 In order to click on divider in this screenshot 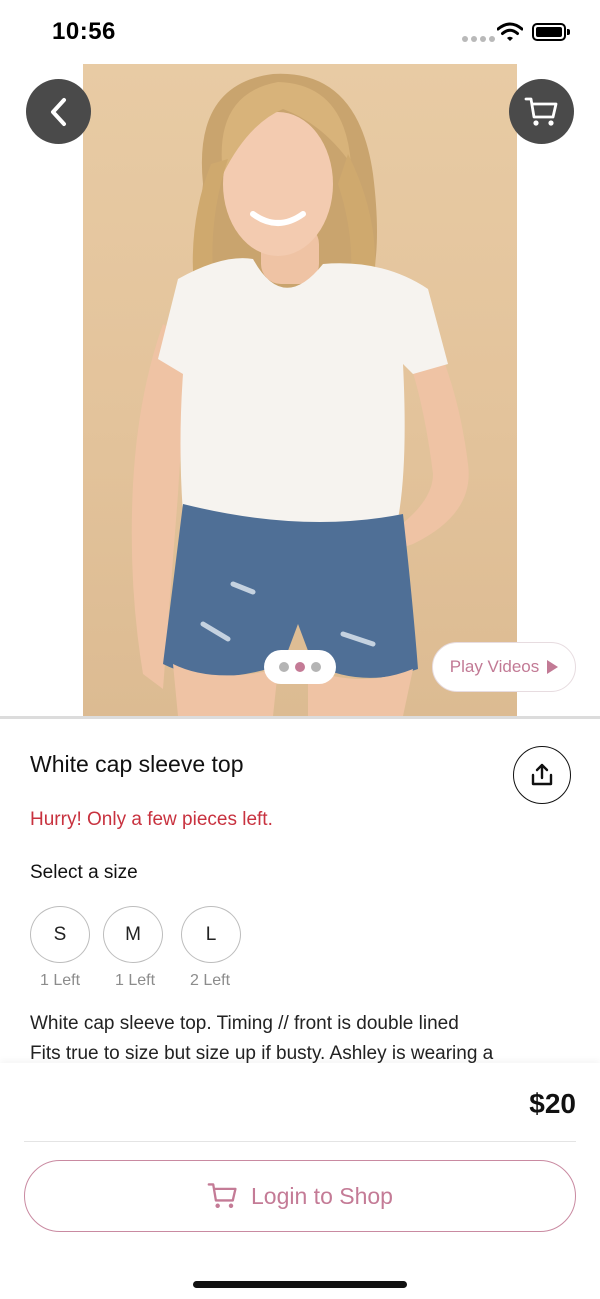, I will do `click(300, 1141)`.